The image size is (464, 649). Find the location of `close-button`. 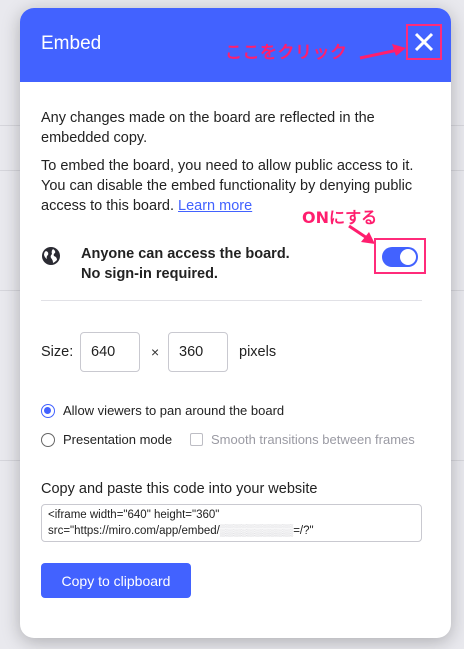

close-button is located at coordinates (424, 42).